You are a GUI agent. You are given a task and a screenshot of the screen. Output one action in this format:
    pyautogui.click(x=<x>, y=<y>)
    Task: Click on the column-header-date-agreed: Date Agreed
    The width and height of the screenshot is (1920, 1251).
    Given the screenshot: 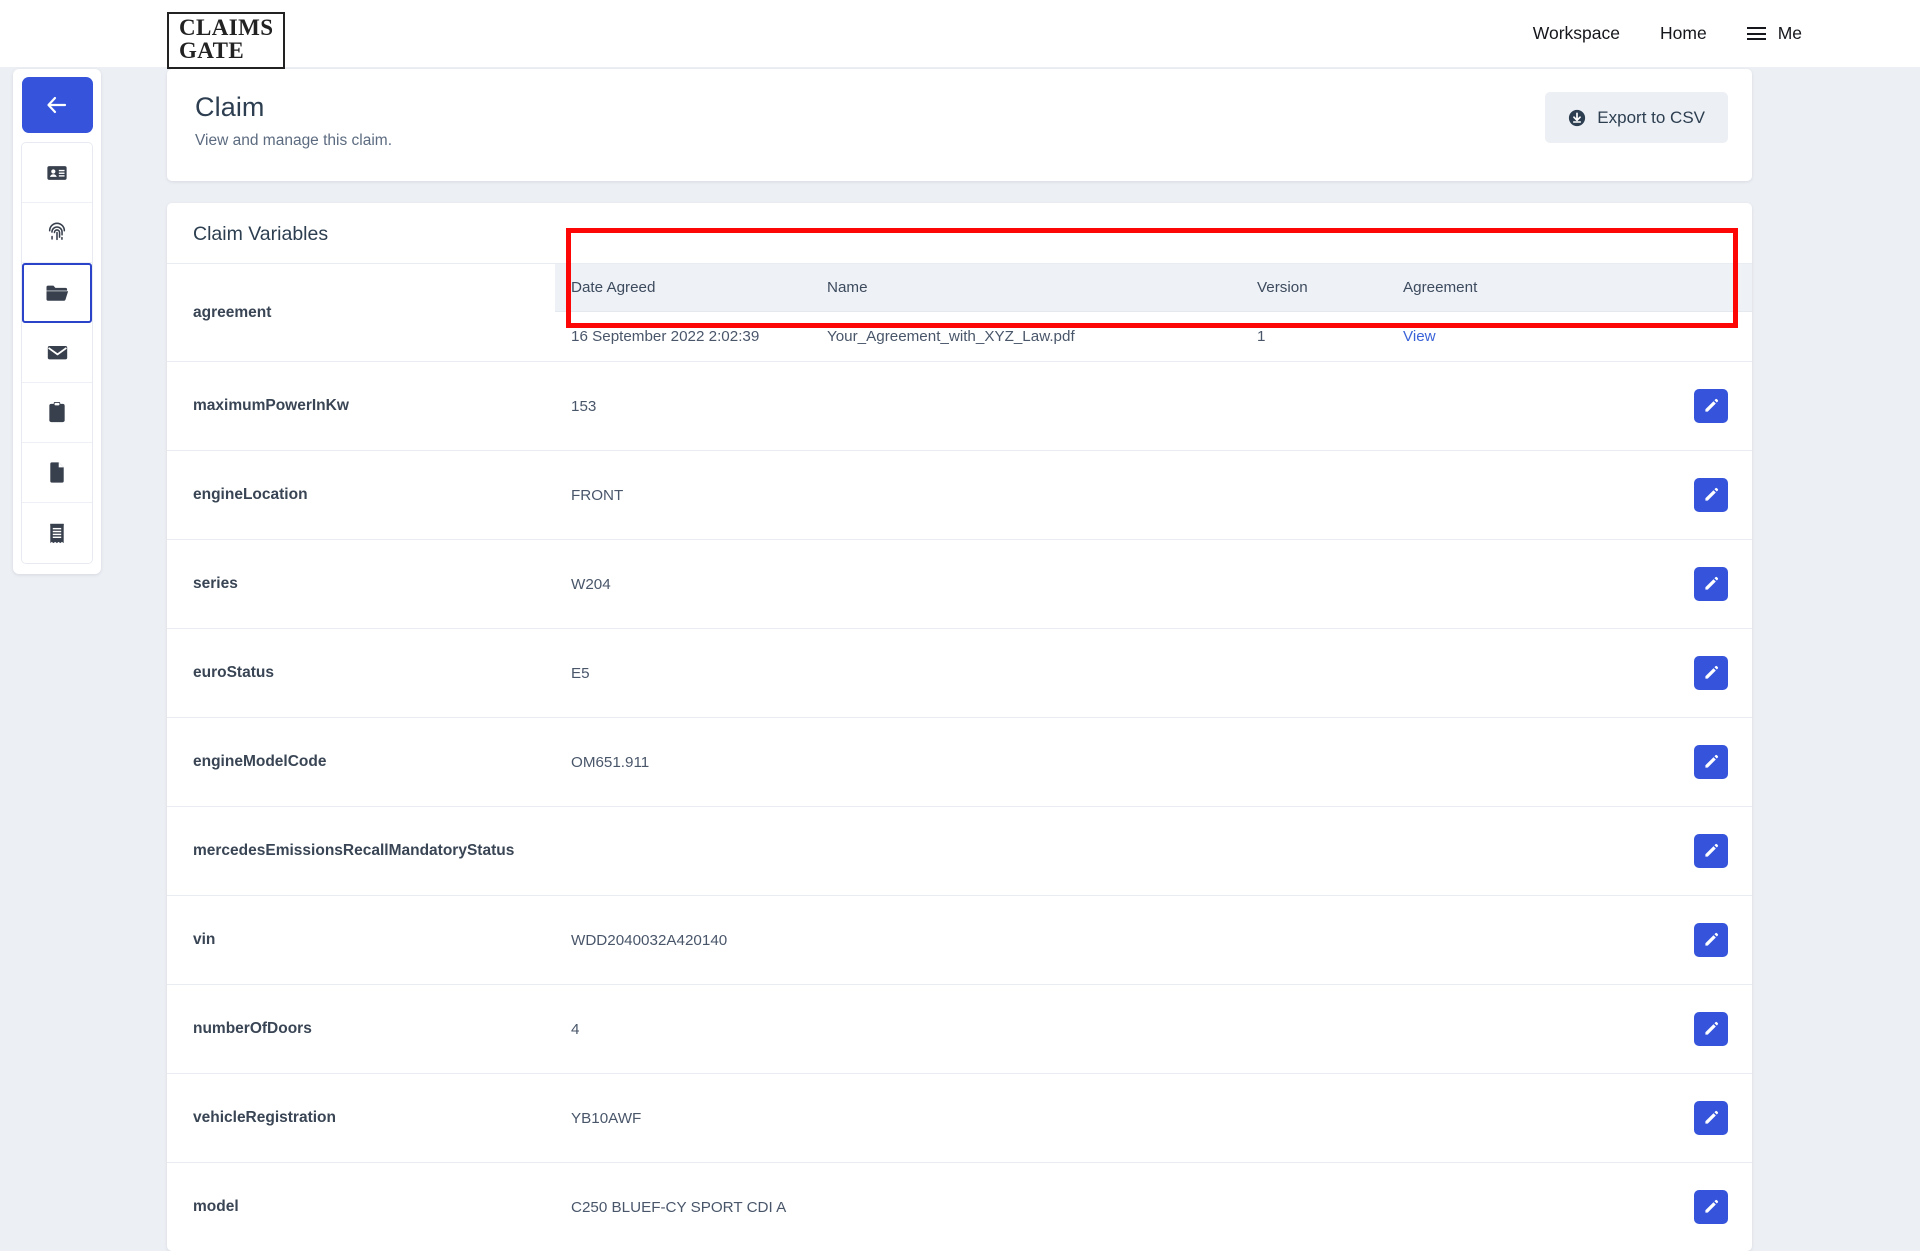 What is the action you would take?
    pyautogui.click(x=683, y=288)
    